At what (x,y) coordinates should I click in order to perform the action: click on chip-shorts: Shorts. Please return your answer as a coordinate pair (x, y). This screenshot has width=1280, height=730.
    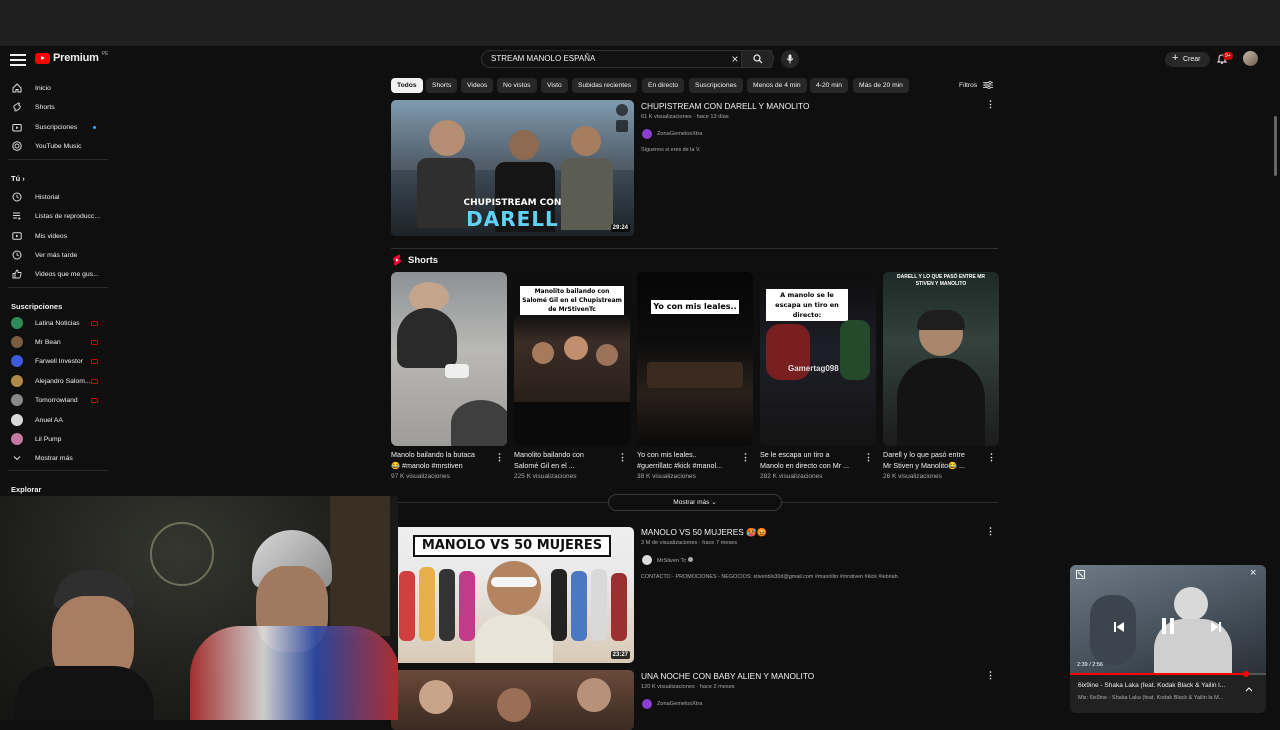
    Looking at the image, I should click on (442, 85).